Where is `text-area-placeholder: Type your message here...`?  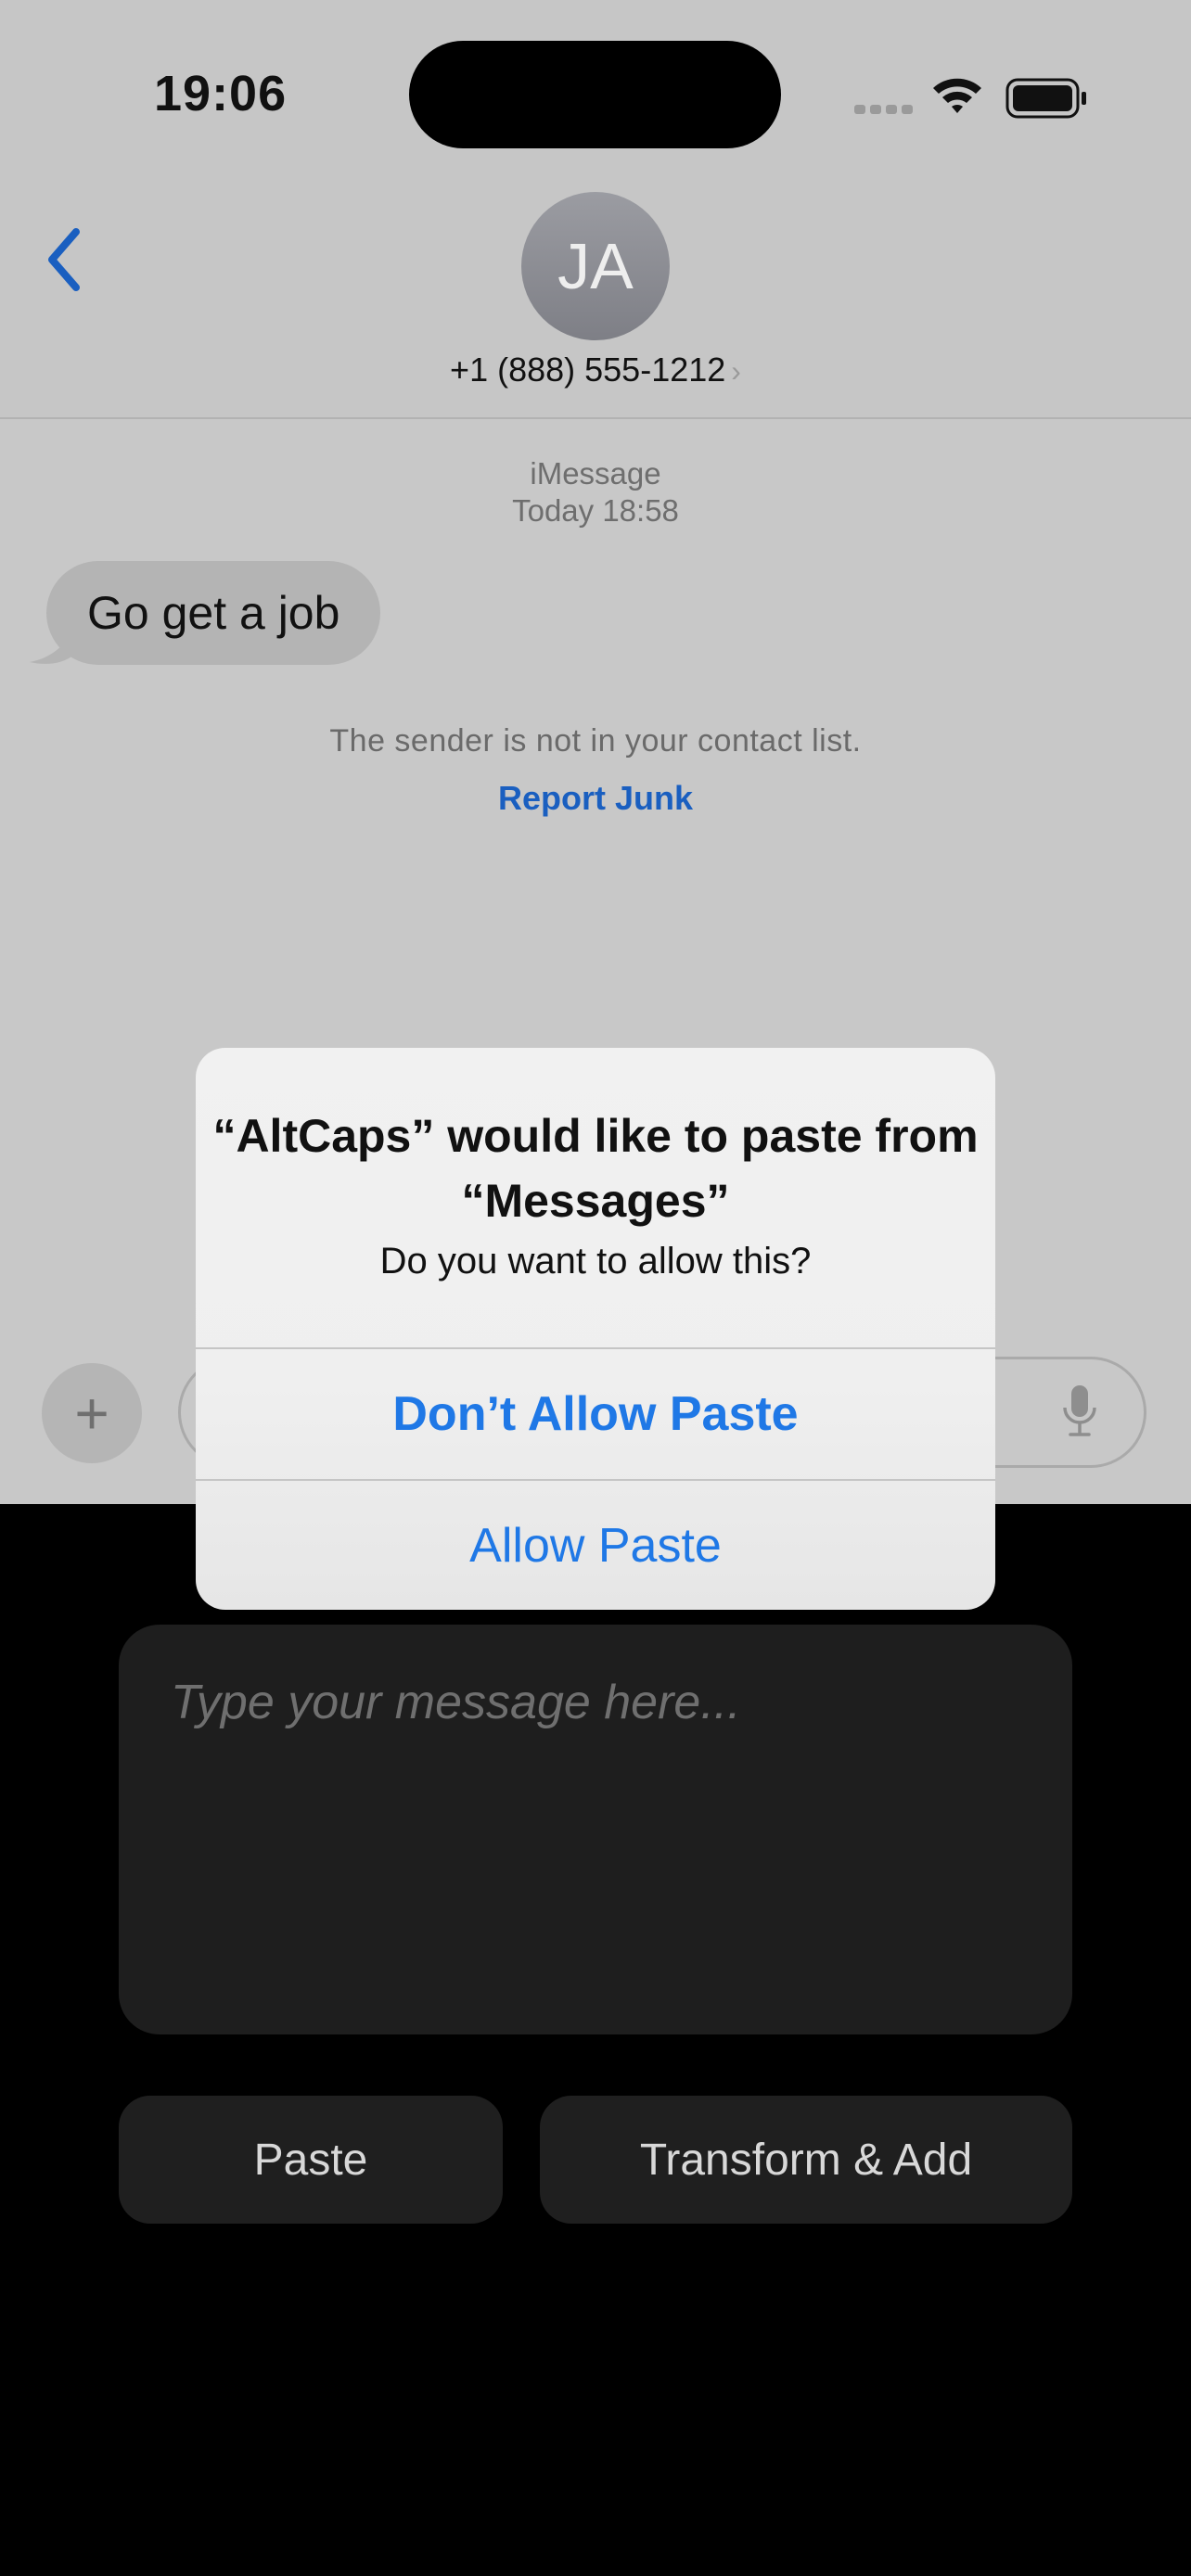 text-area-placeholder: Type your message here... is located at coordinates (456, 1702).